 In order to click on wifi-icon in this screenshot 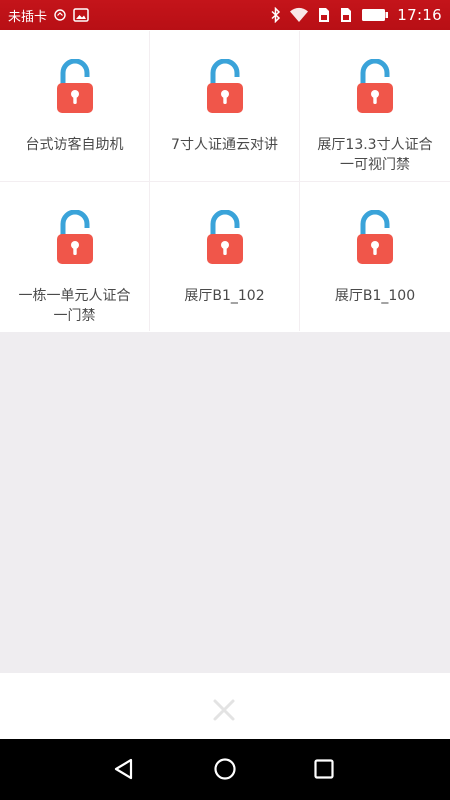, I will do `click(299, 15)`.